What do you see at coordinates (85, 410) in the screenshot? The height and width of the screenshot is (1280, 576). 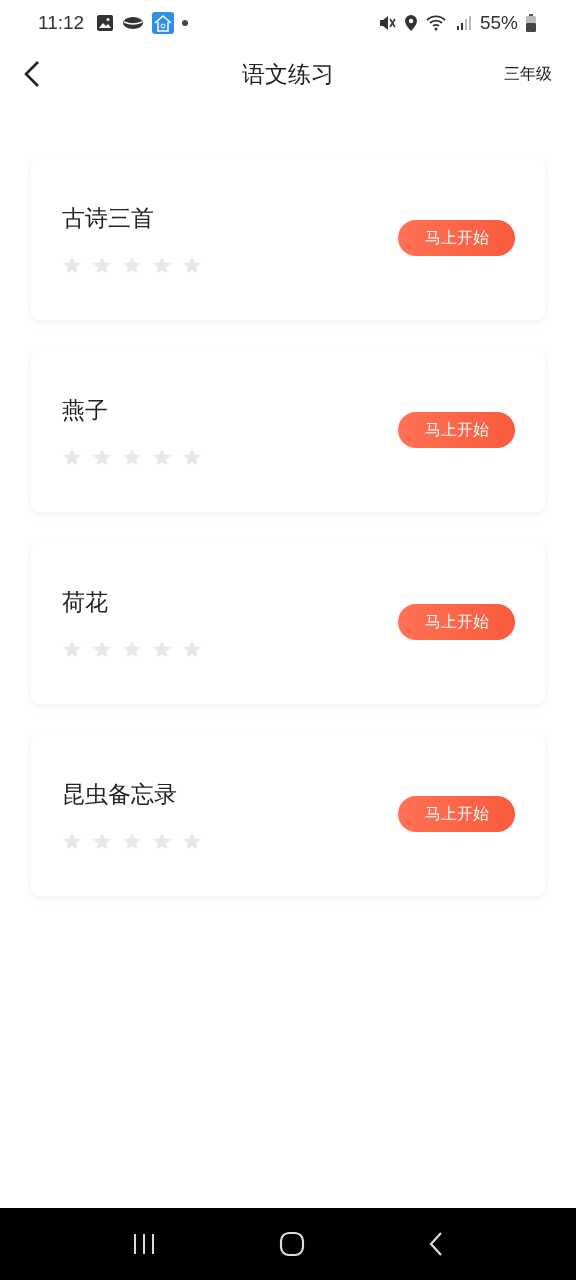 I see `lesson-title: 燕子` at bounding box center [85, 410].